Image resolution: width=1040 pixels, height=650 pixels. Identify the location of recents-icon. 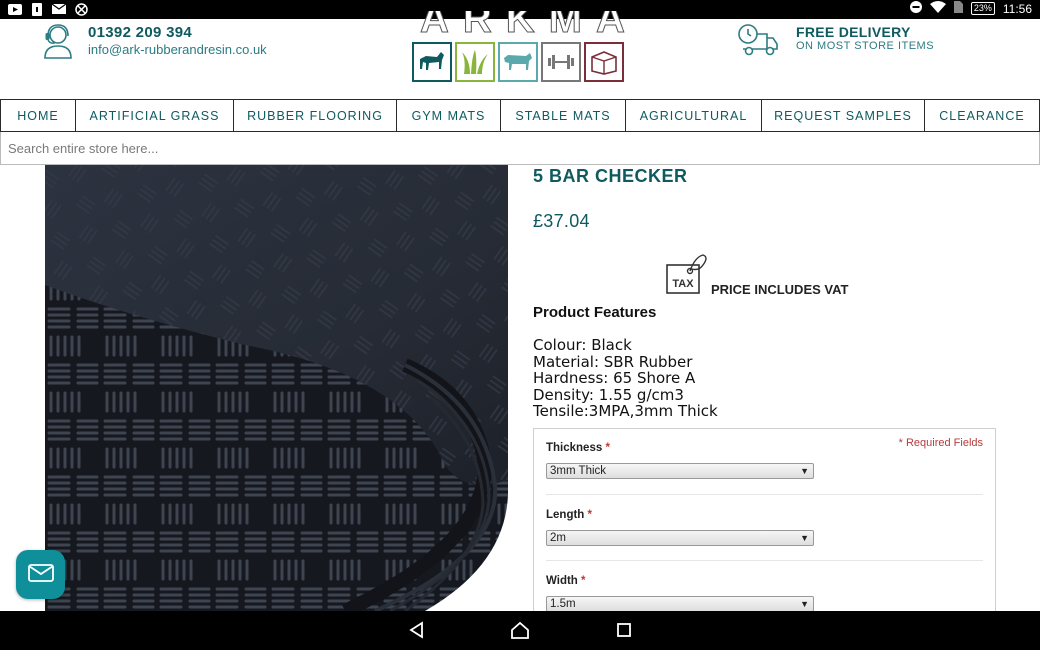
(624, 632).